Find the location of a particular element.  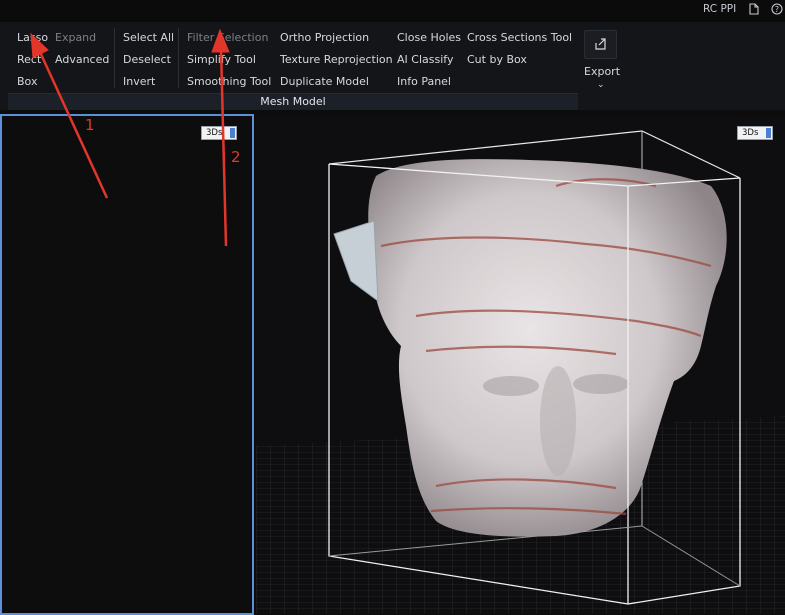

annotation-label-2: 2 is located at coordinates (236, 157).